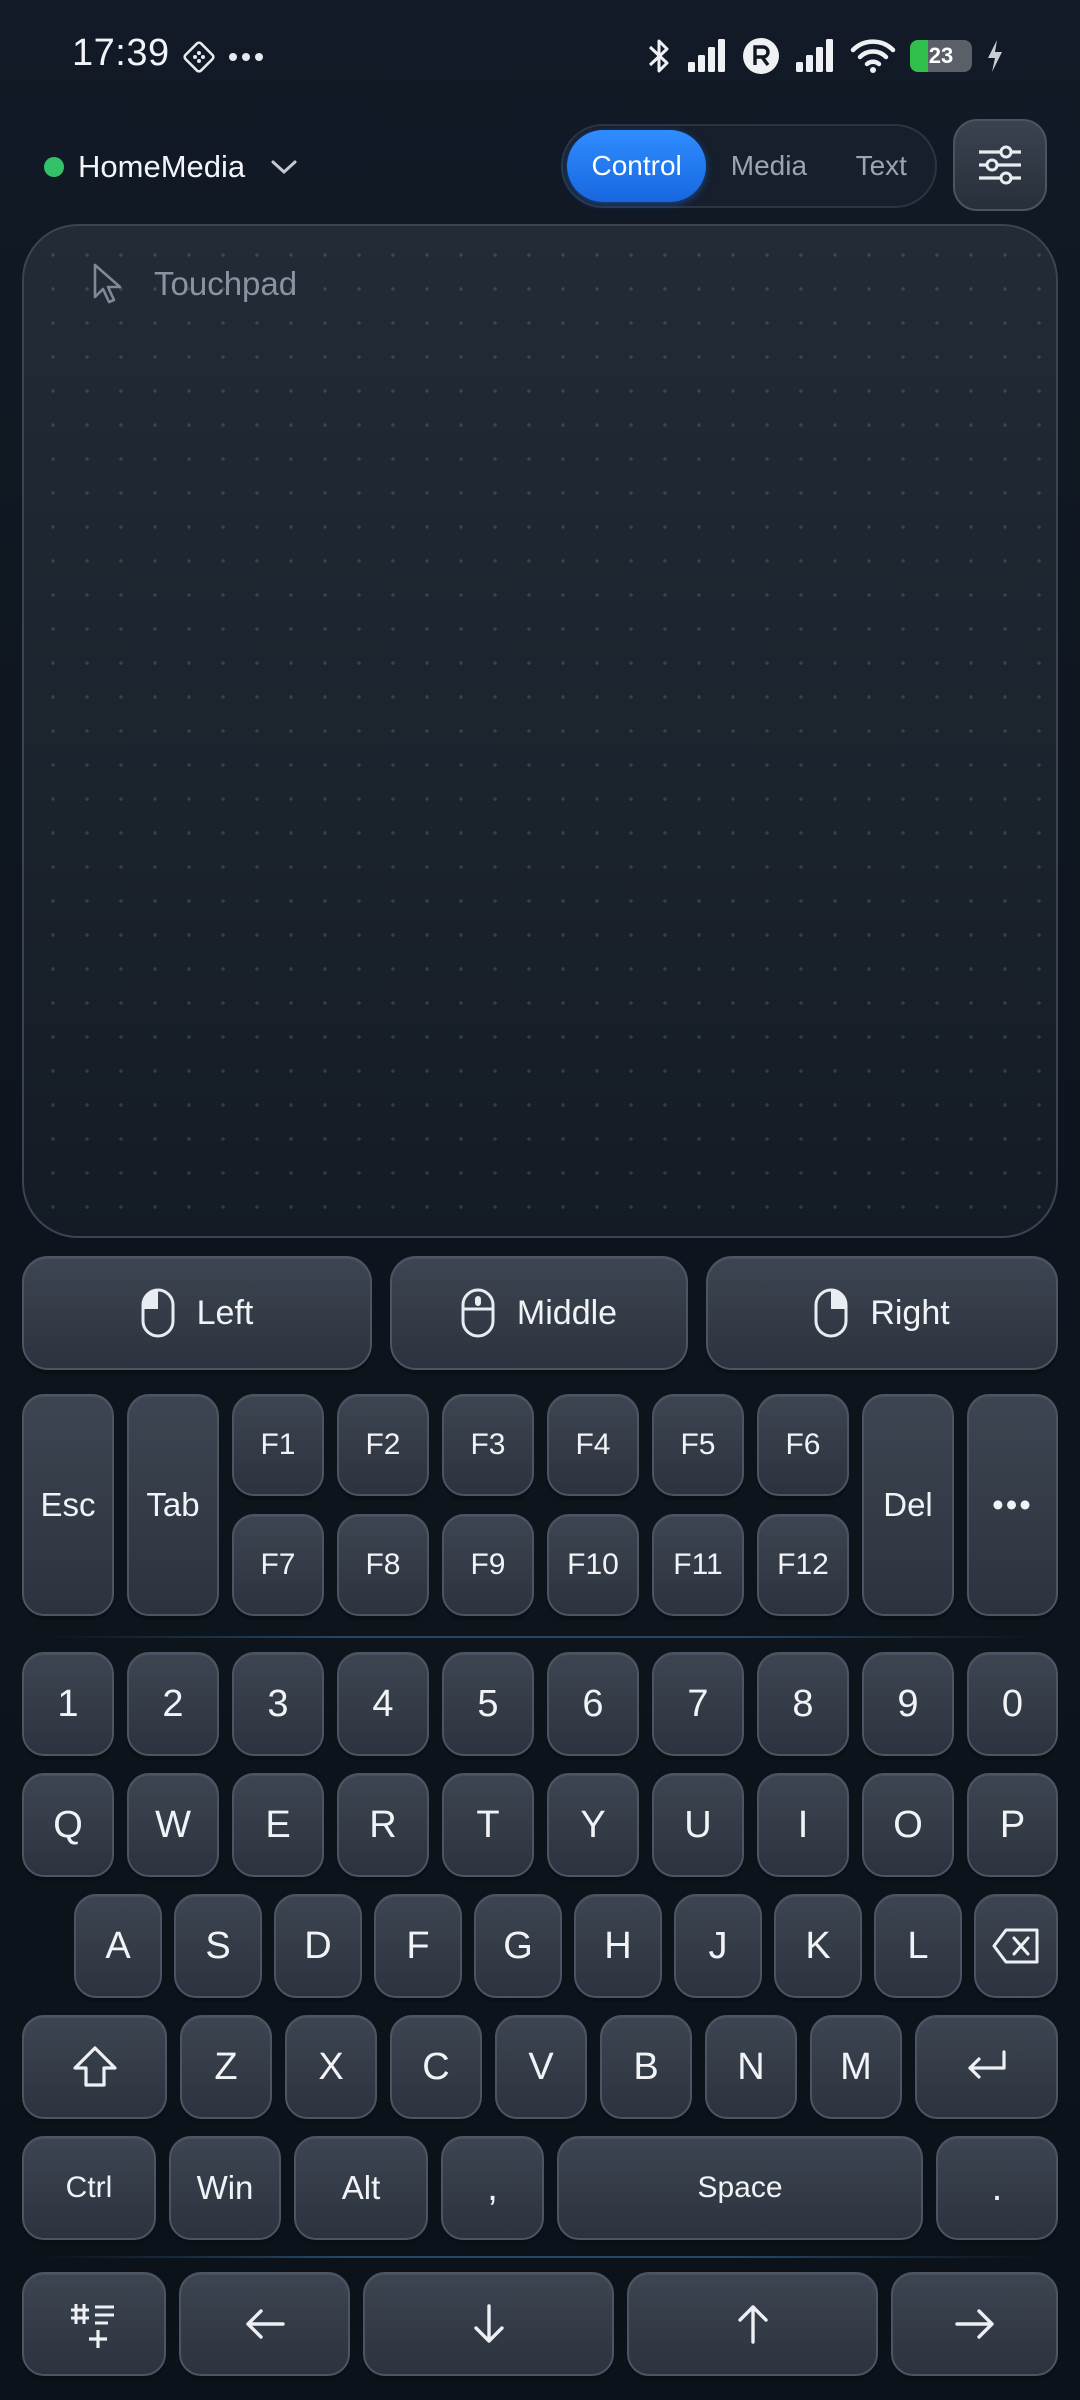 This screenshot has width=1080, height=2400. What do you see at coordinates (383, 1825) in the screenshot?
I see `key-r: R` at bounding box center [383, 1825].